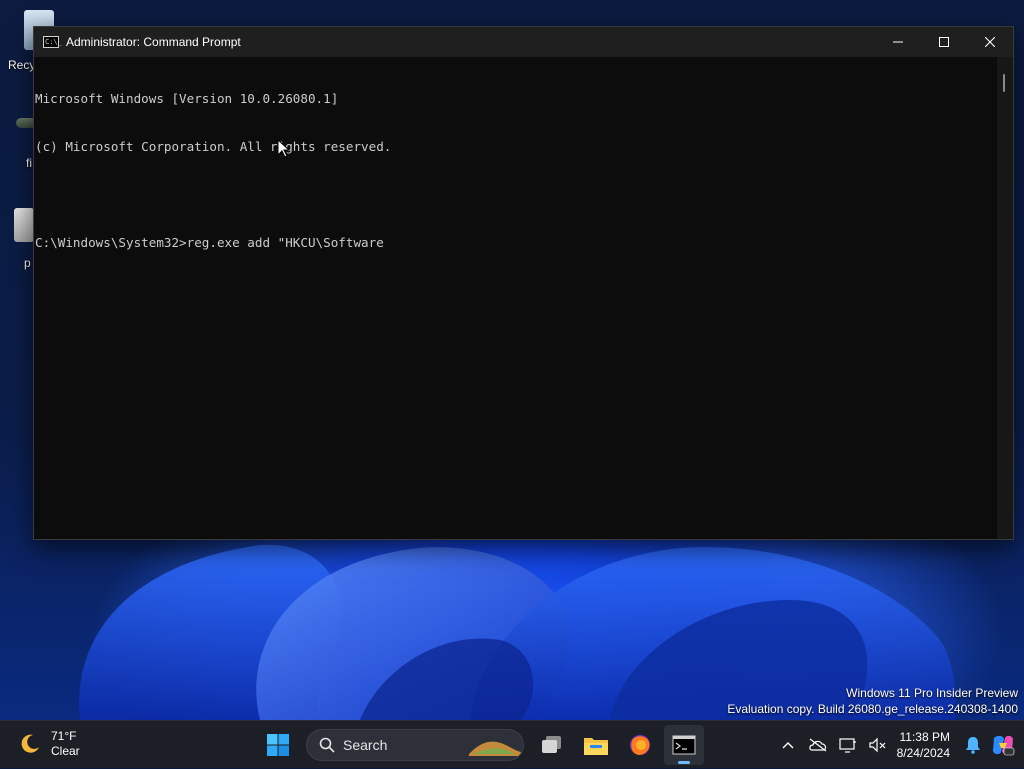 The image size is (1024, 769). I want to click on file-explorer-button, so click(596, 745).